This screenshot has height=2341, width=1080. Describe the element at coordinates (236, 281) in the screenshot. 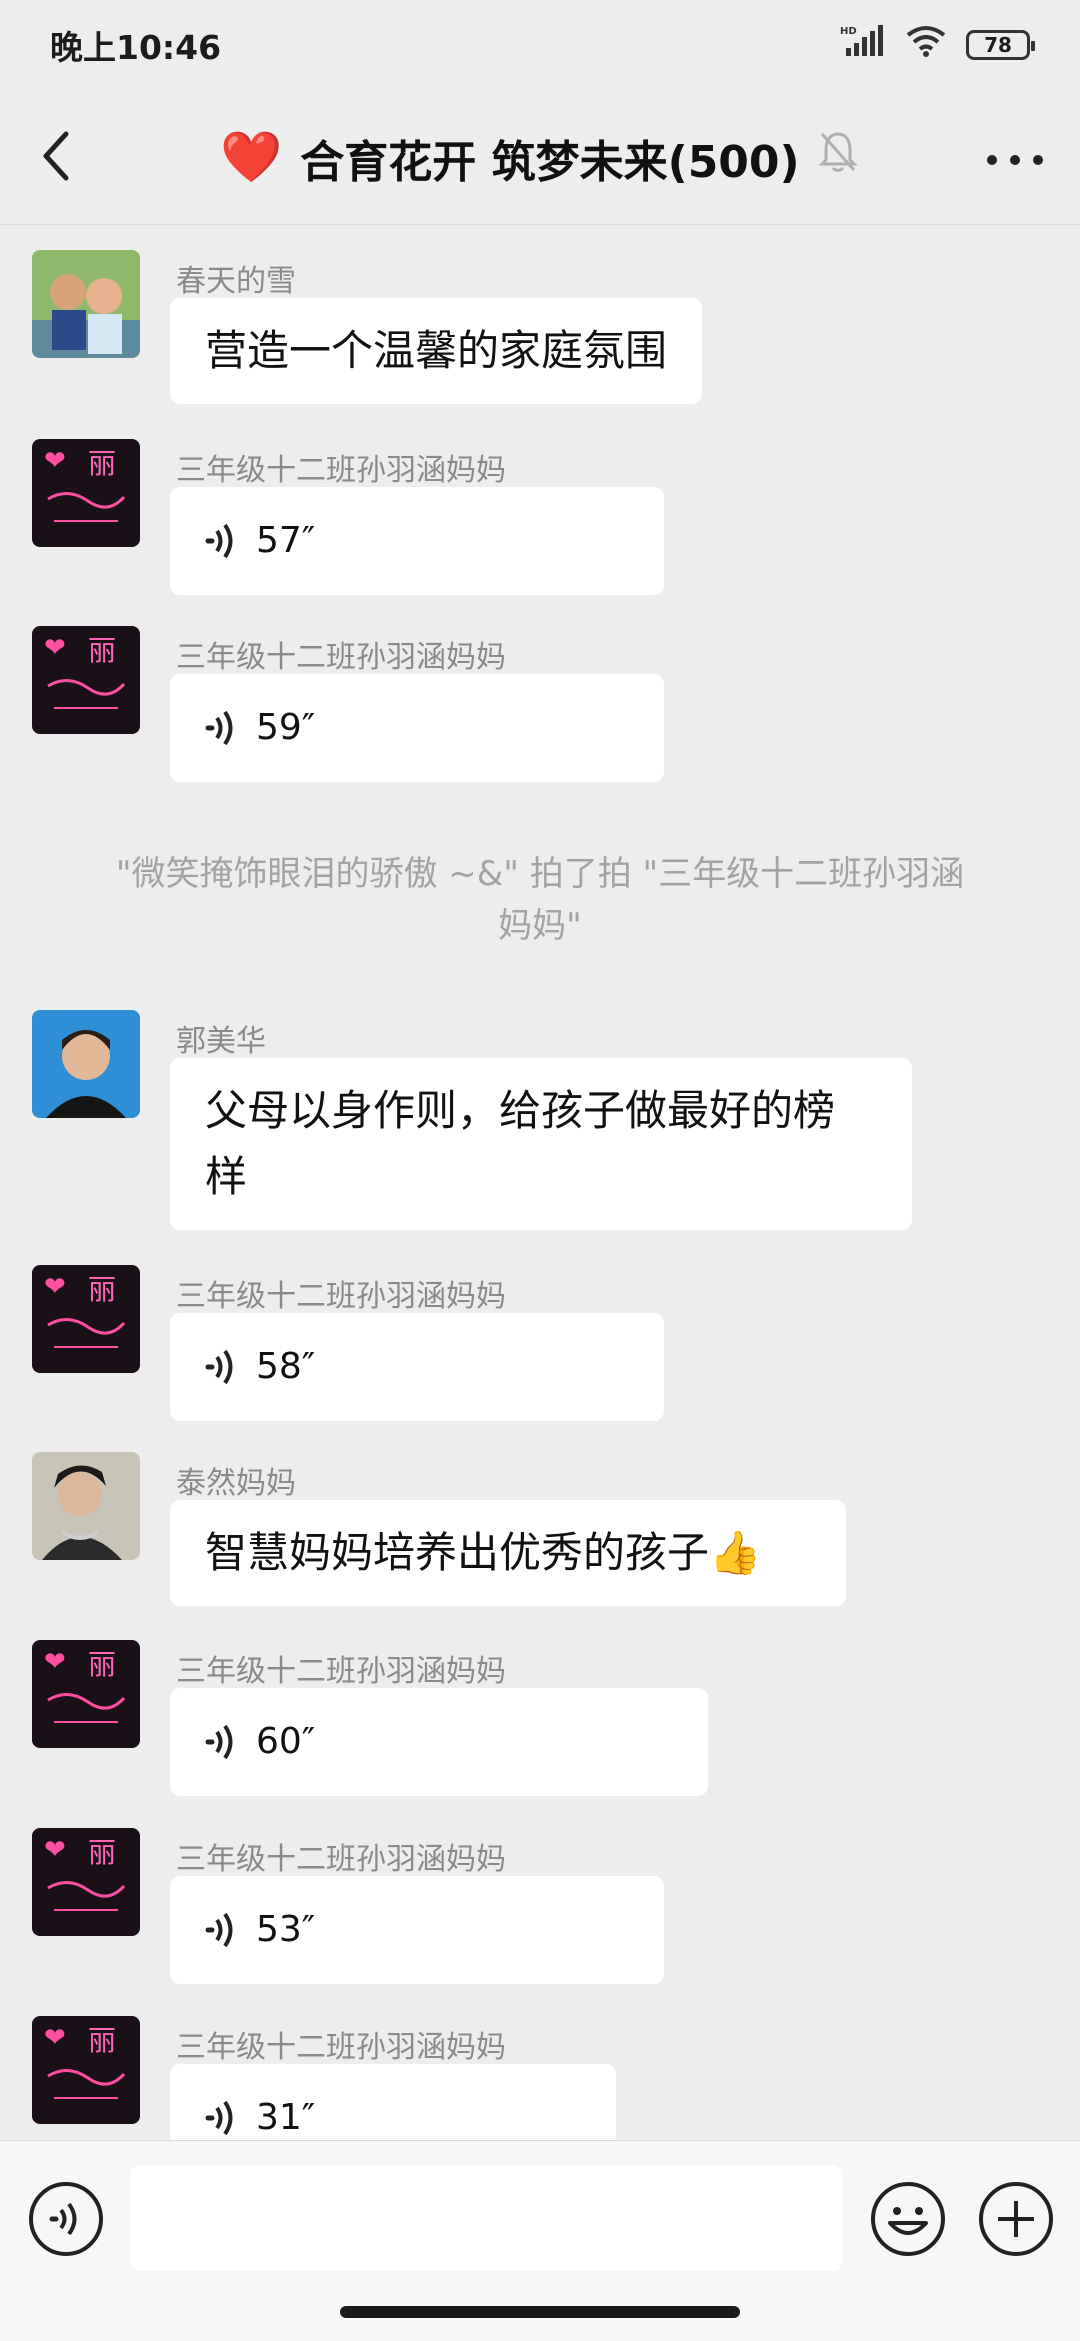

I see `sender-name: 春天的雪` at that location.